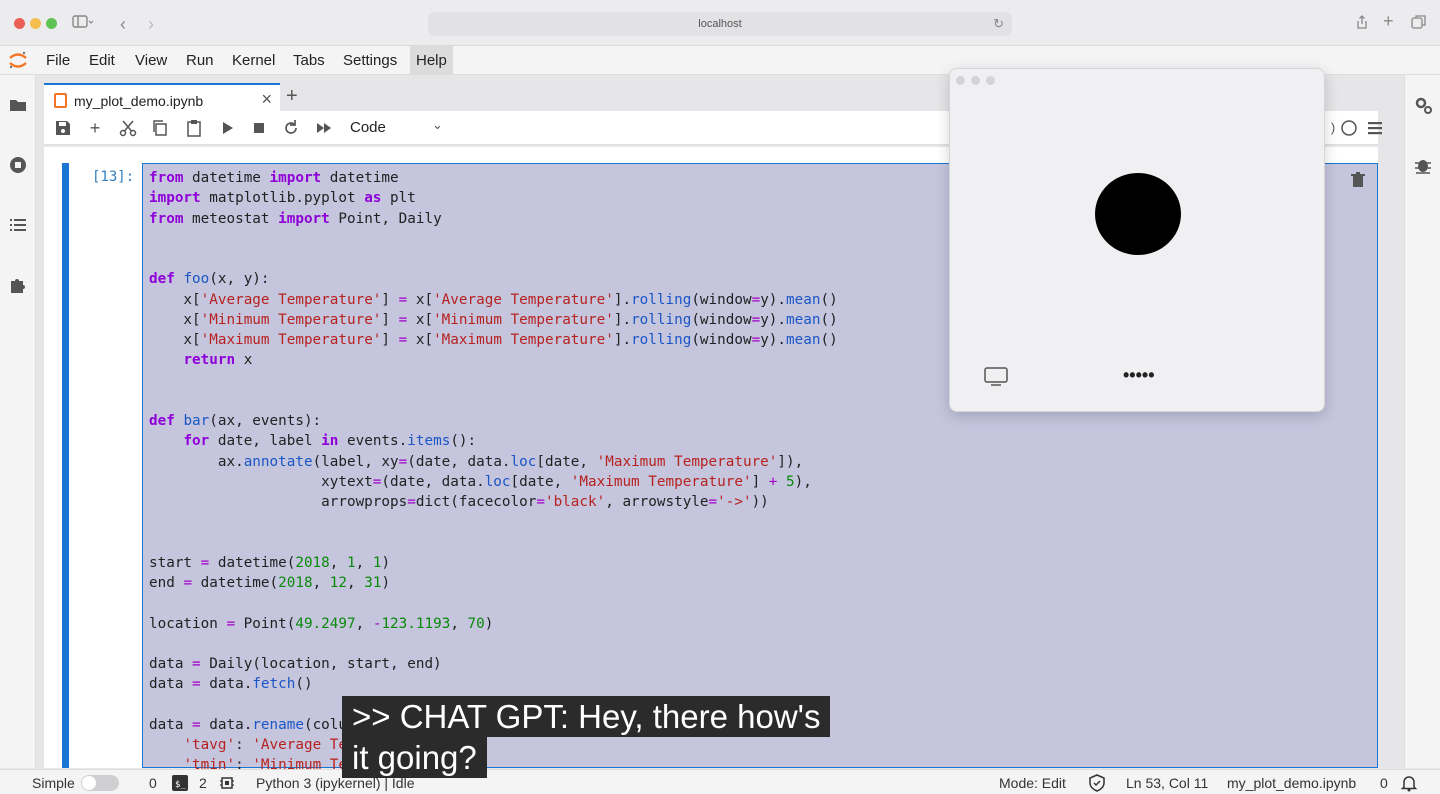 The image size is (1440, 794). Describe the element at coordinates (35, 23) in the screenshot. I see `minimize-window-button` at that location.